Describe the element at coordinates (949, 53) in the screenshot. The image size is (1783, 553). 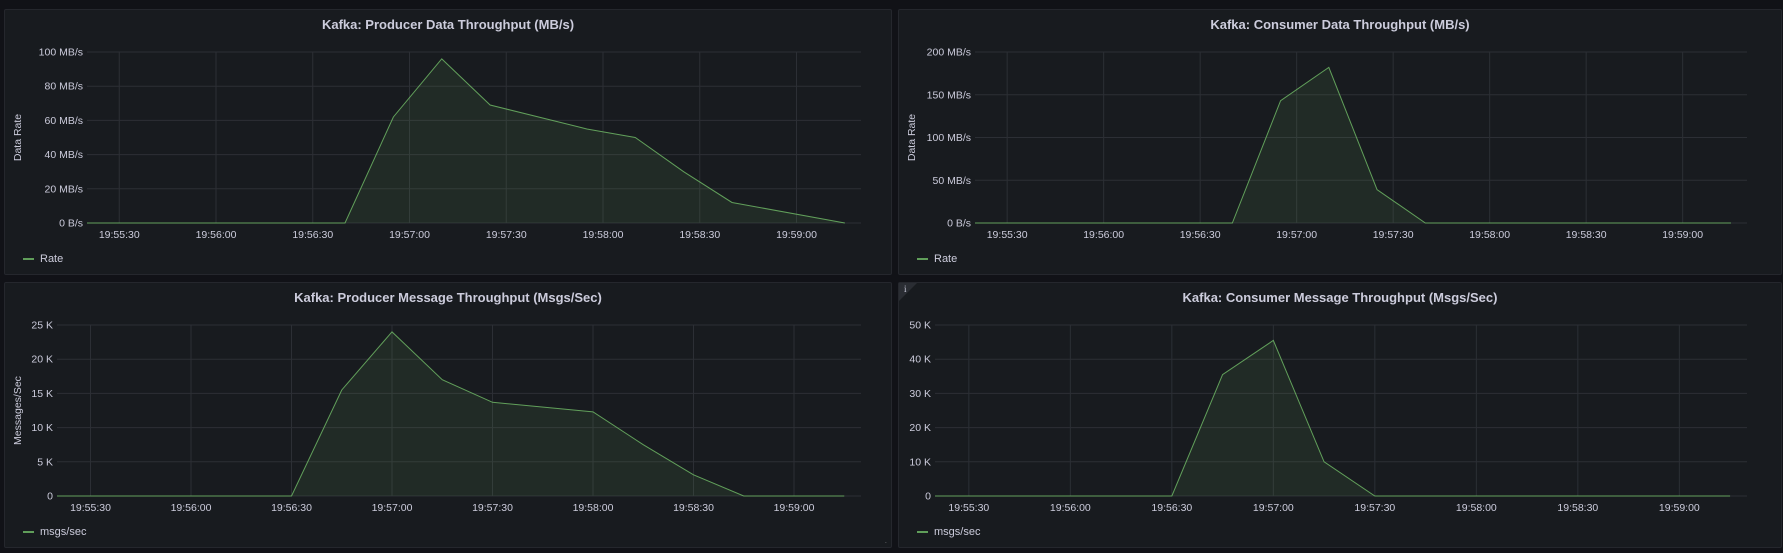
I see `y-tick-label: 200 MB/s` at that location.